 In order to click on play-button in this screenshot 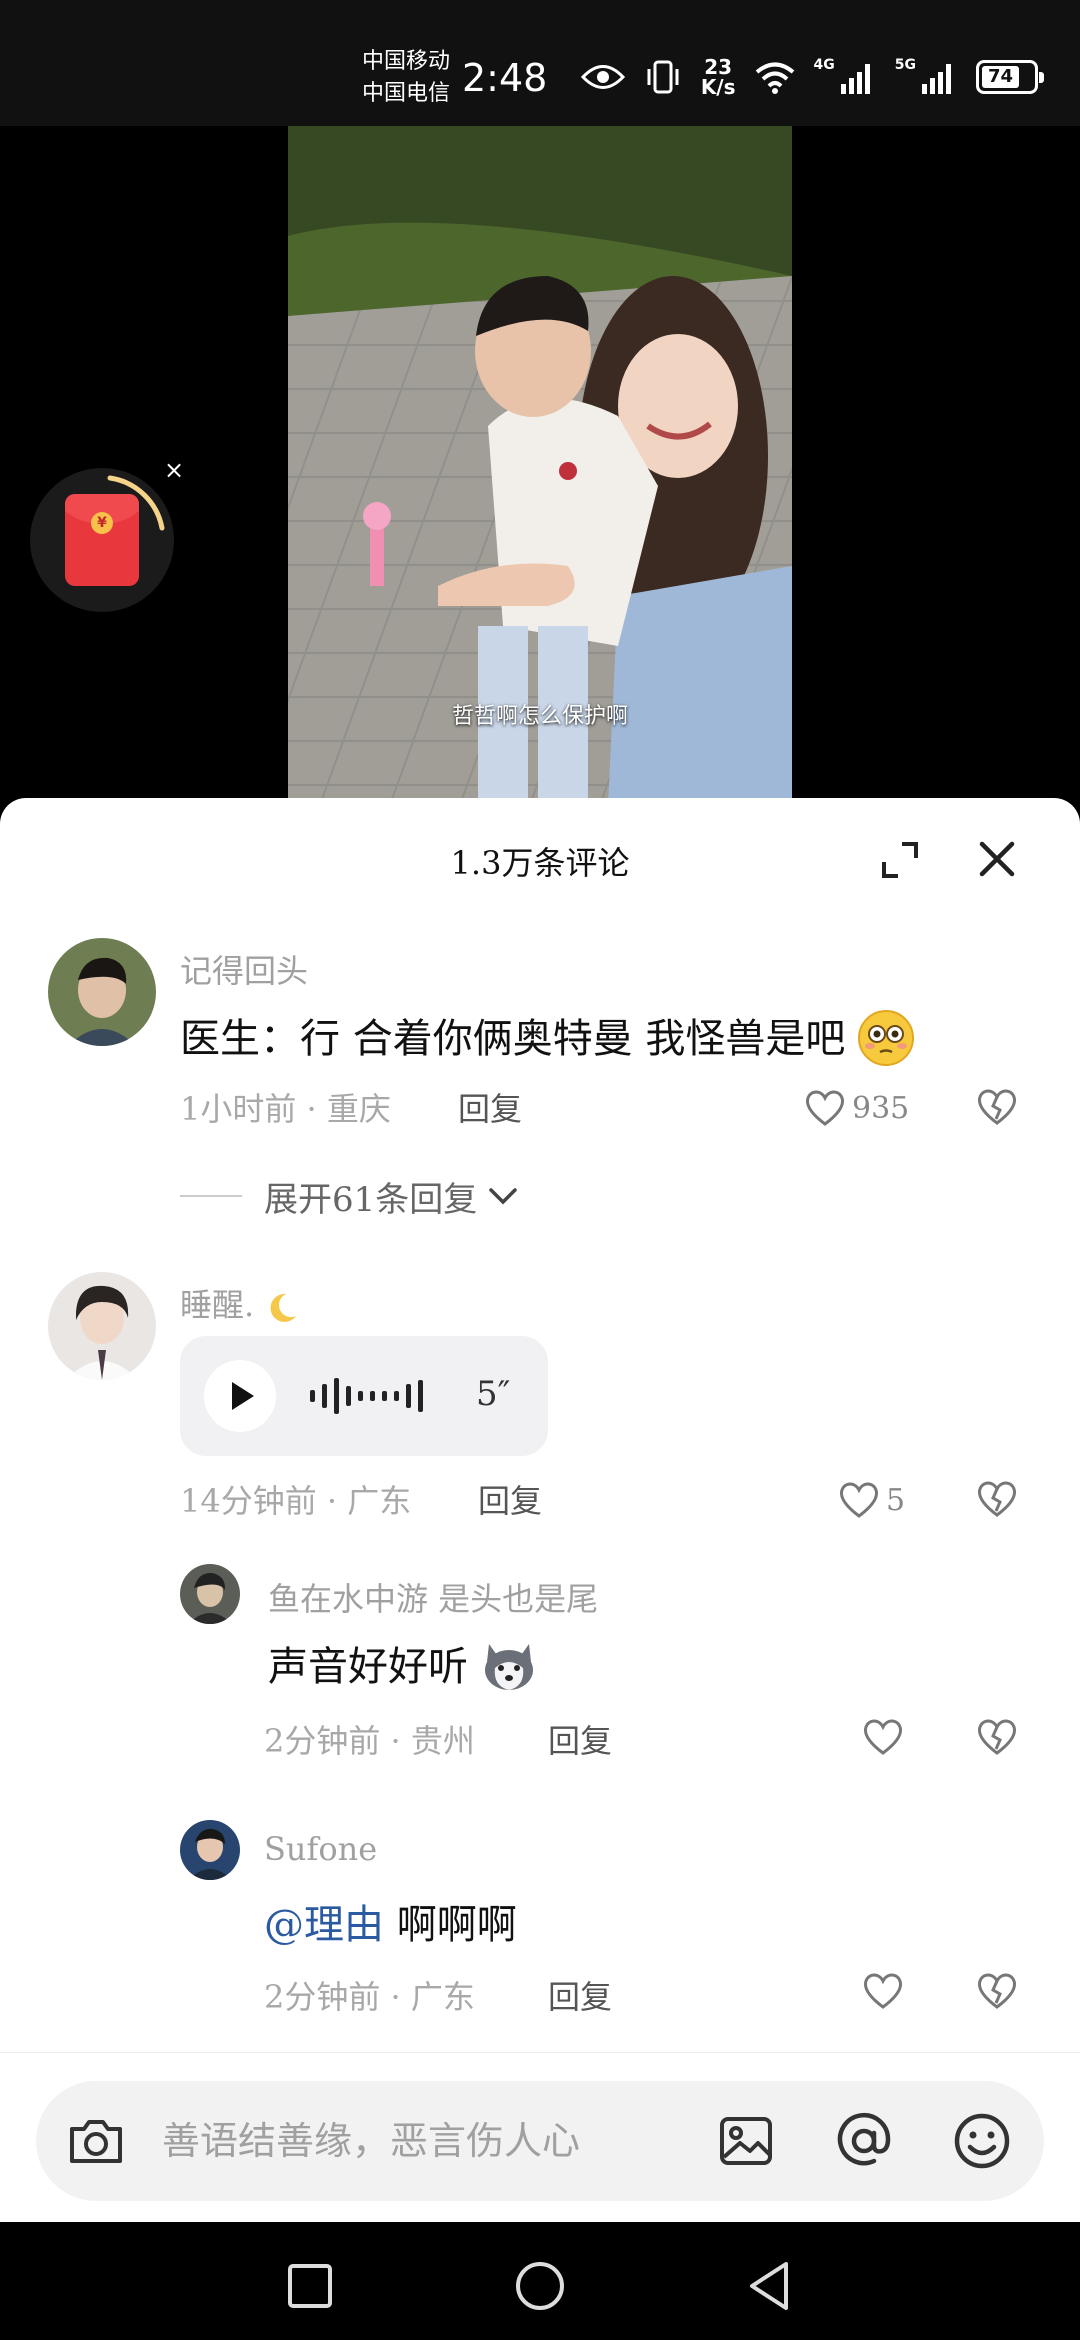, I will do `click(240, 1396)`.